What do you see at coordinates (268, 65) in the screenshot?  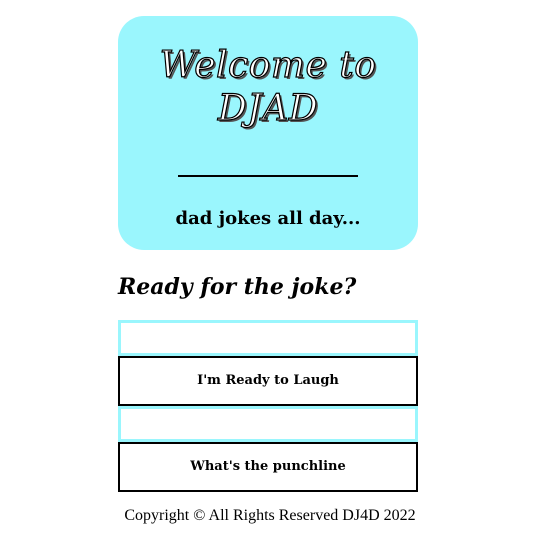 I see `hero-title-line1: Welcome to` at bounding box center [268, 65].